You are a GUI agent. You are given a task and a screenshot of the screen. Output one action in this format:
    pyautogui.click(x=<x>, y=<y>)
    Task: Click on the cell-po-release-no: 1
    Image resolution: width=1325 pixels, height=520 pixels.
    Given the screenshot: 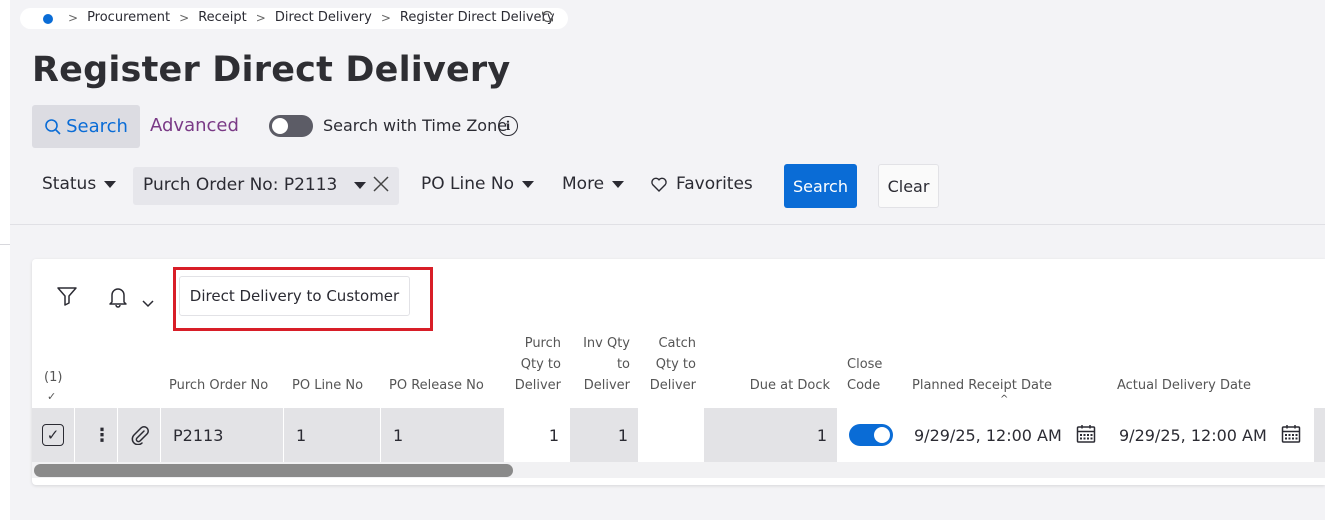 What is the action you would take?
    pyautogui.click(x=442, y=435)
    